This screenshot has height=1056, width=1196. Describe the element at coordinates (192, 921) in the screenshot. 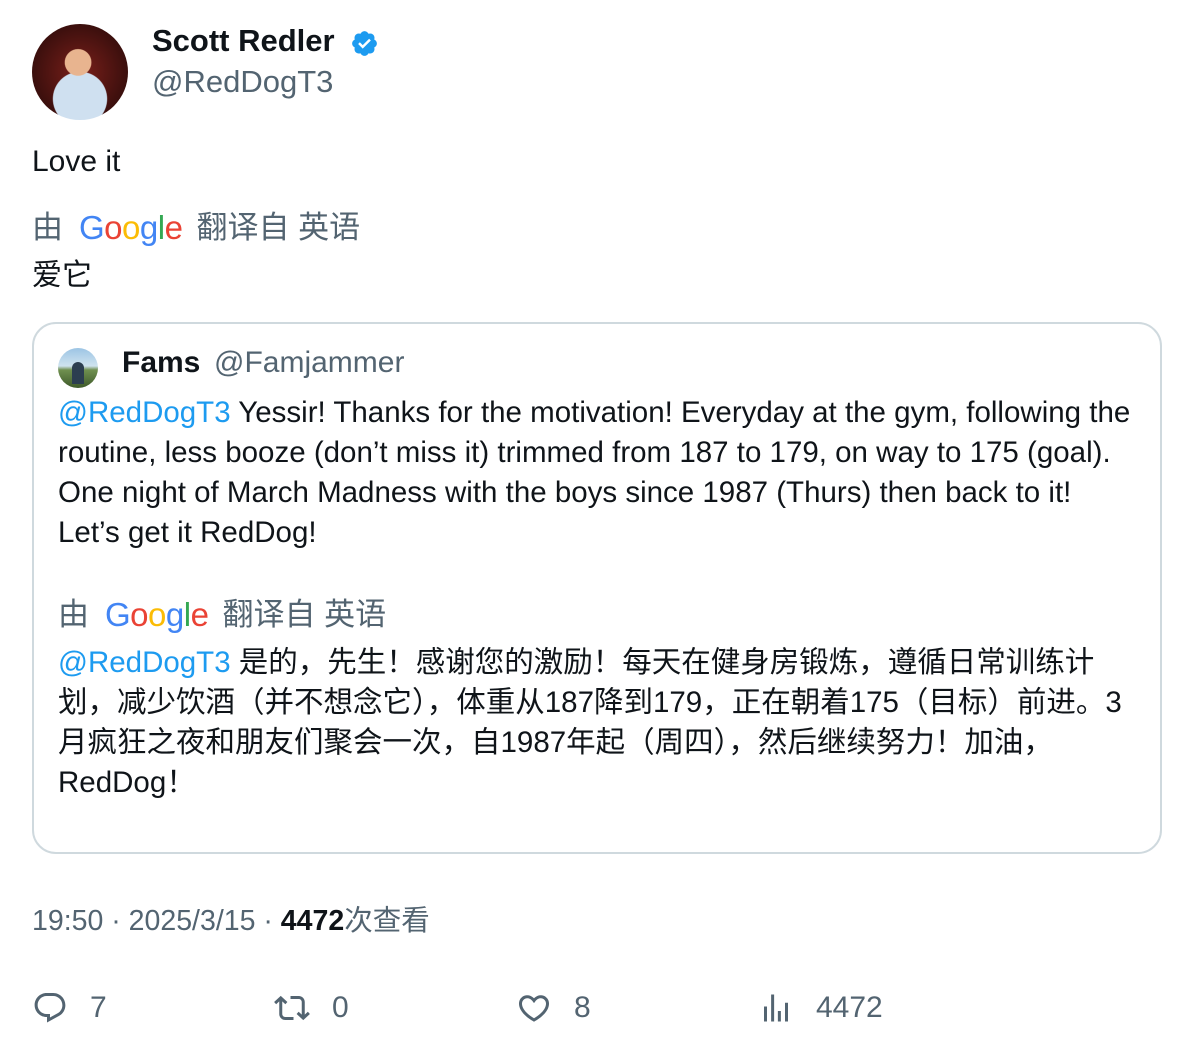

I see `tweet-date: 2025/3/15` at that location.